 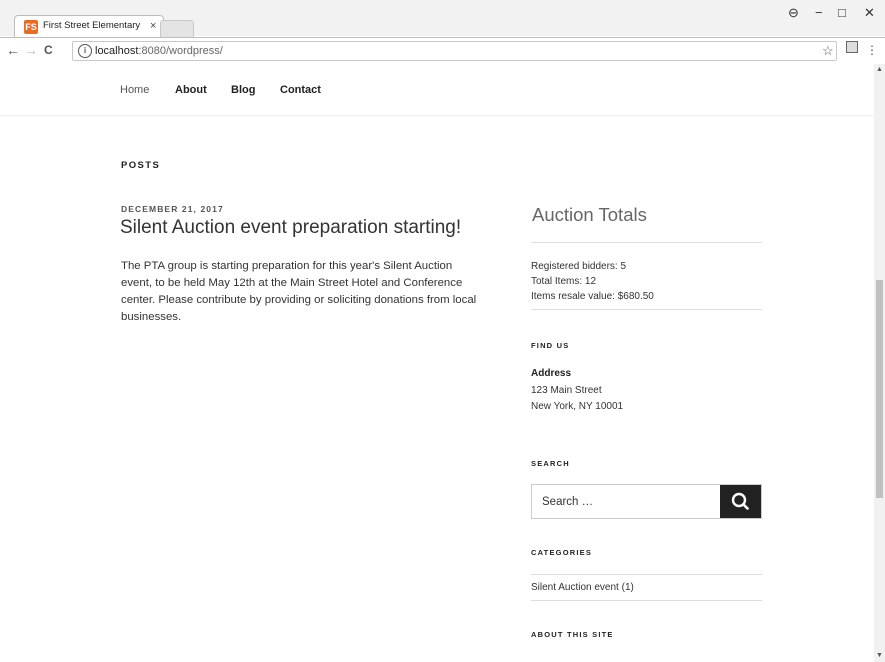 I want to click on total-items: Total Items: 12, so click(x=564, y=281).